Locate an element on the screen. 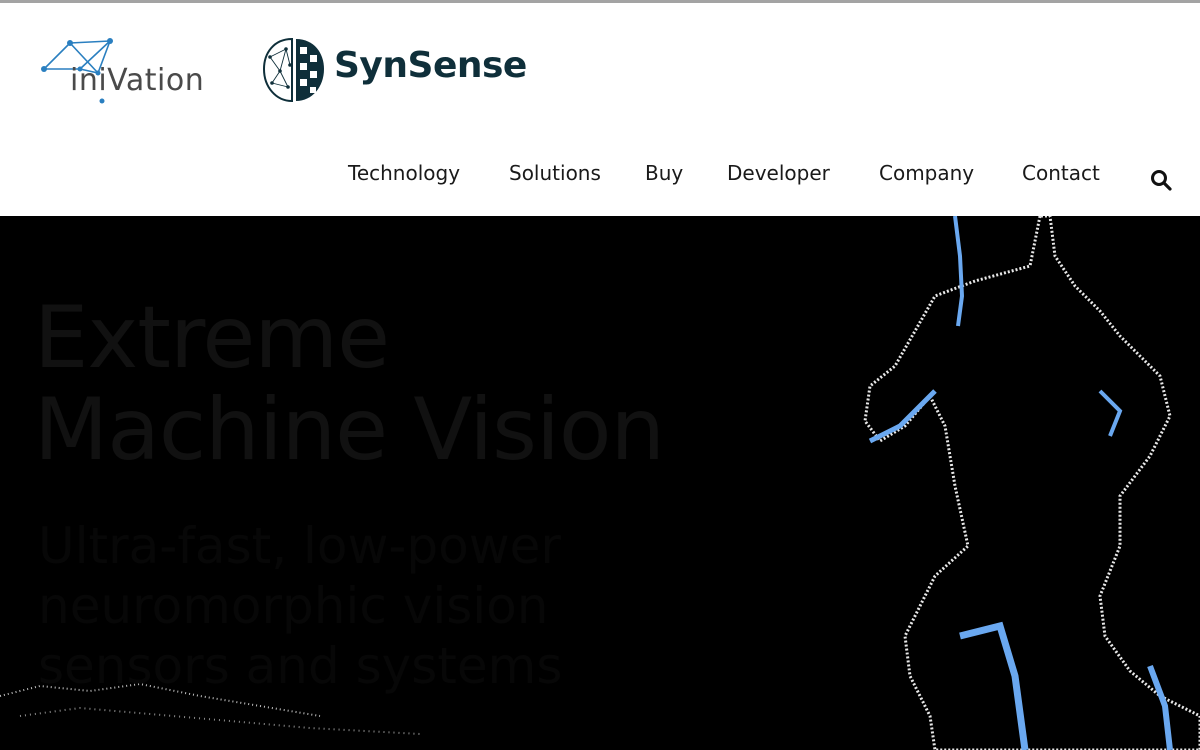 The image size is (1200, 750). nav-item-developer: Developer is located at coordinates (778, 173).